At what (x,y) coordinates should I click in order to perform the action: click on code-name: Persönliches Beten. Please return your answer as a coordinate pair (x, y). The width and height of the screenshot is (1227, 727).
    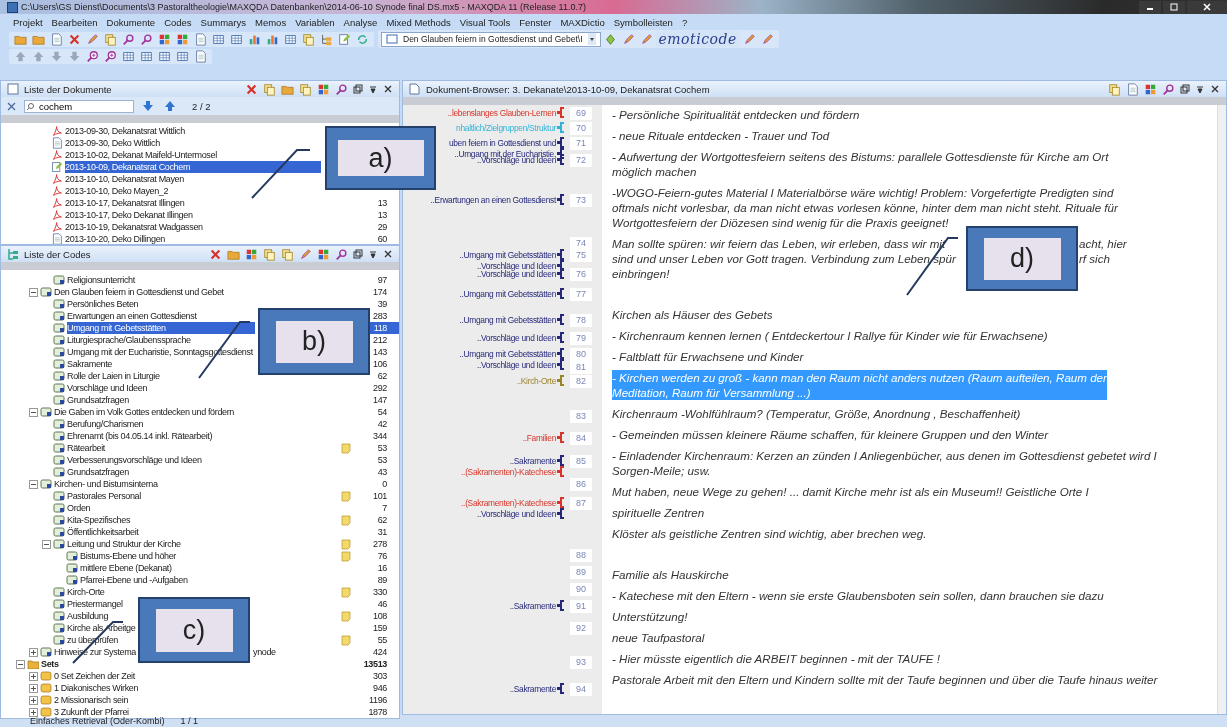
    Looking at the image, I should click on (103, 304).